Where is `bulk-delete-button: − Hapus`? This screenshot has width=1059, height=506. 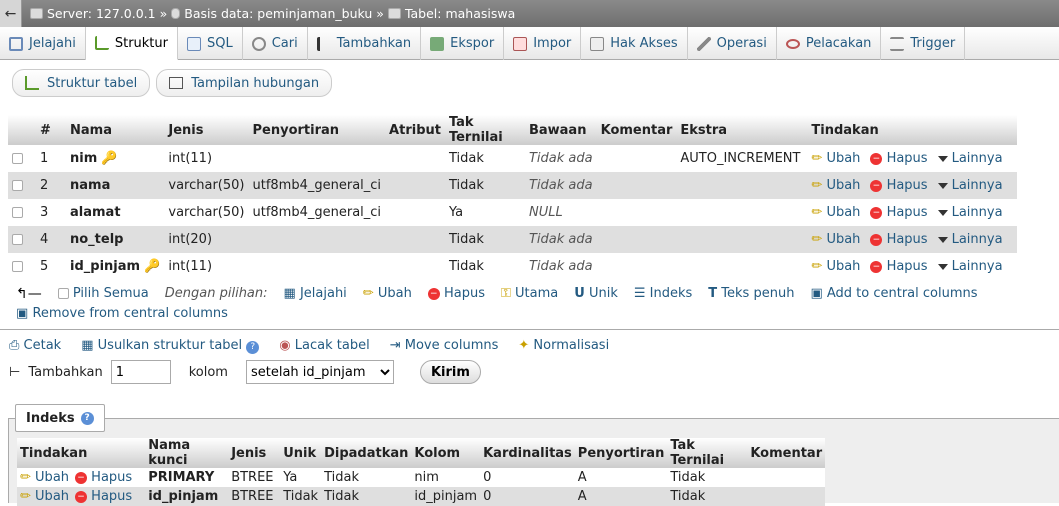 bulk-delete-button: − Hapus is located at coordinates (456, 294).